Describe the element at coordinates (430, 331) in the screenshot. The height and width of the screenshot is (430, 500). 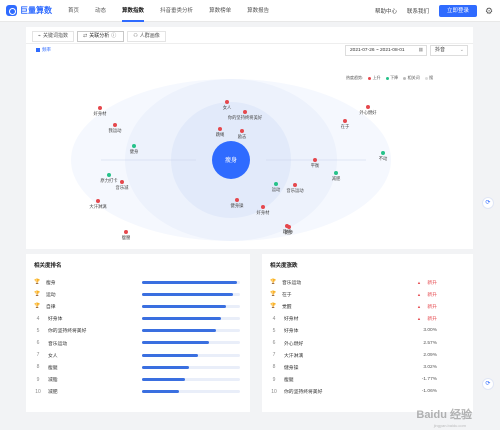
I see `change-value: 3.00%` at that location.